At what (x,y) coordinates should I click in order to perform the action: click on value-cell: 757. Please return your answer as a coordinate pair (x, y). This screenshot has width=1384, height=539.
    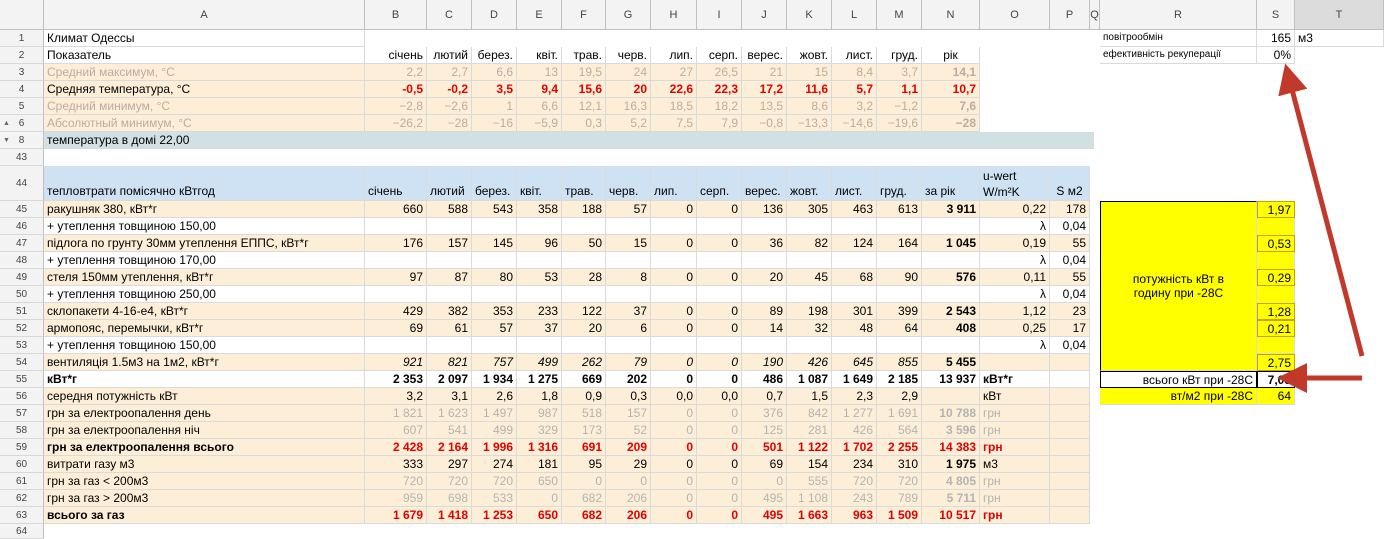
    Looking at the image, I should click on (494, 362).